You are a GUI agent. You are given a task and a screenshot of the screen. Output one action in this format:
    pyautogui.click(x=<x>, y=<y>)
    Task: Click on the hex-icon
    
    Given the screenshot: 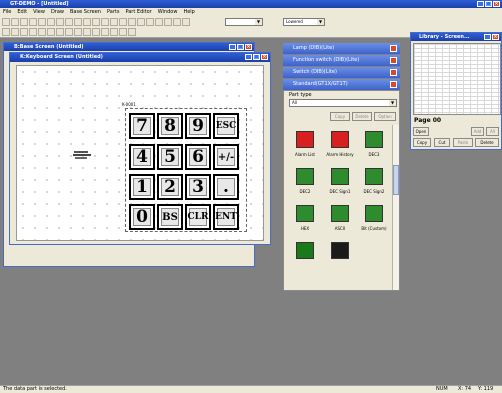 What is the action you would take?
    pyautogui.click(x=305, y=213)
    